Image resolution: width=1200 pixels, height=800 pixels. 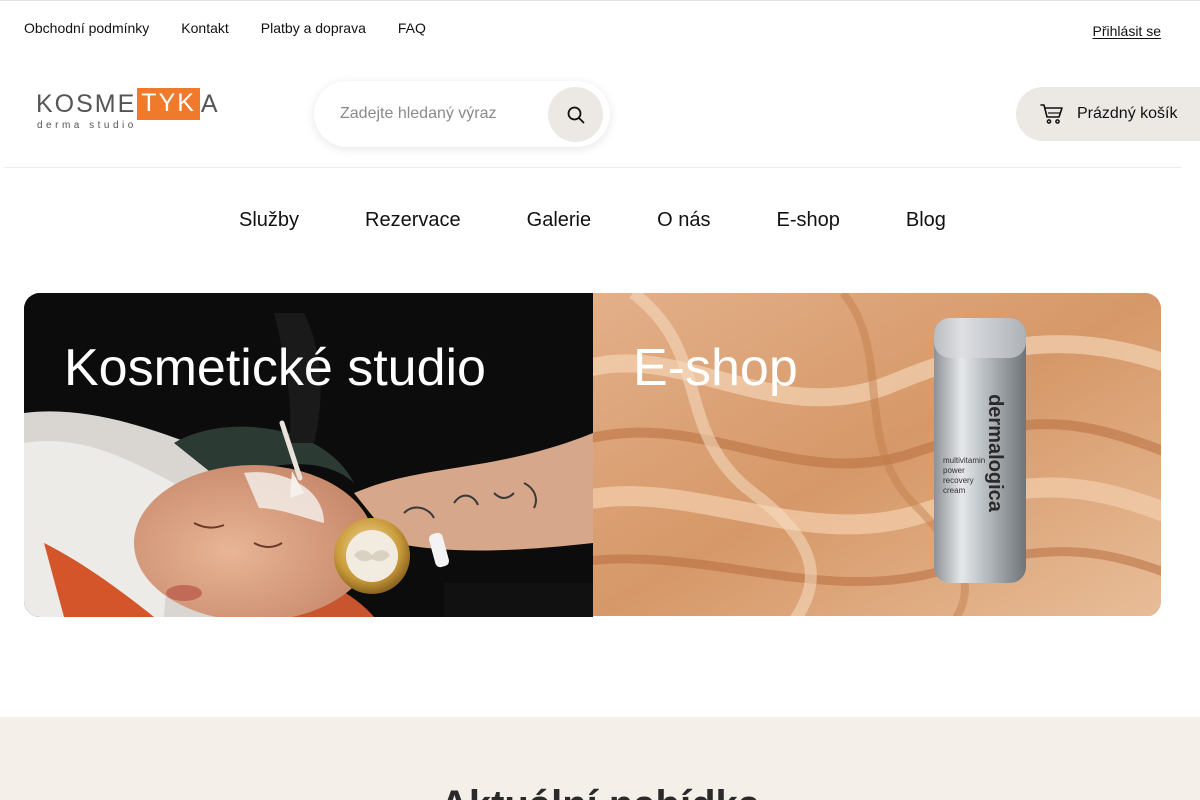 I want to click on search-bar, so click(x=462, y=114).